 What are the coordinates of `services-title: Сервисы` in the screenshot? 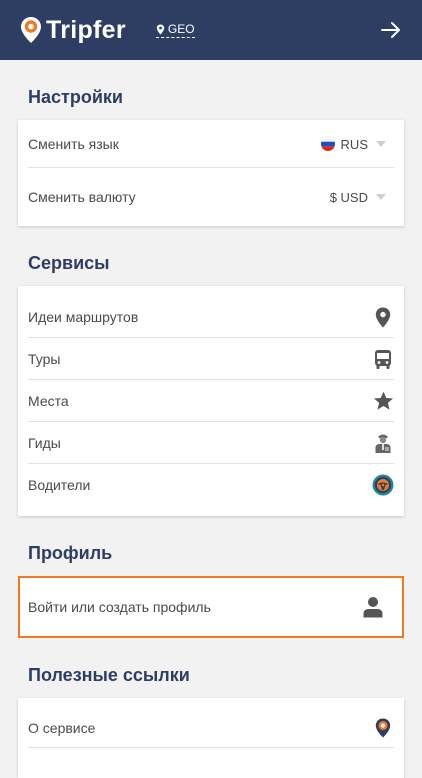 It's located at (69, 263).